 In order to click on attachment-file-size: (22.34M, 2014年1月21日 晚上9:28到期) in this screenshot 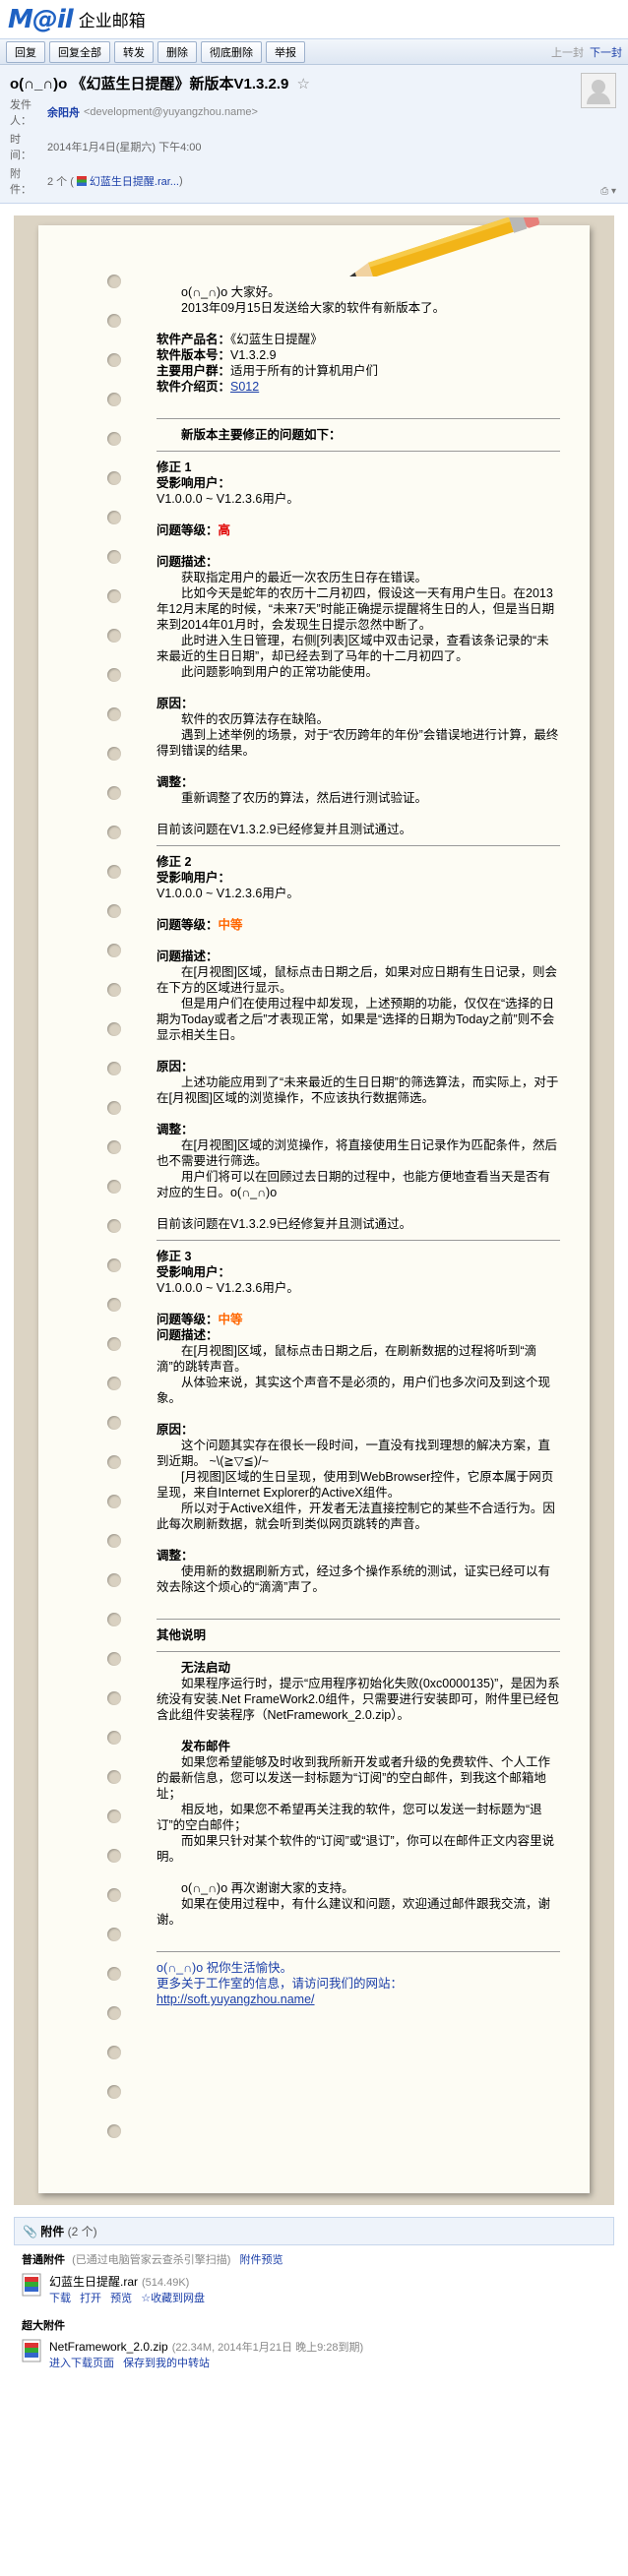, I will do `click(268, 2348)`.